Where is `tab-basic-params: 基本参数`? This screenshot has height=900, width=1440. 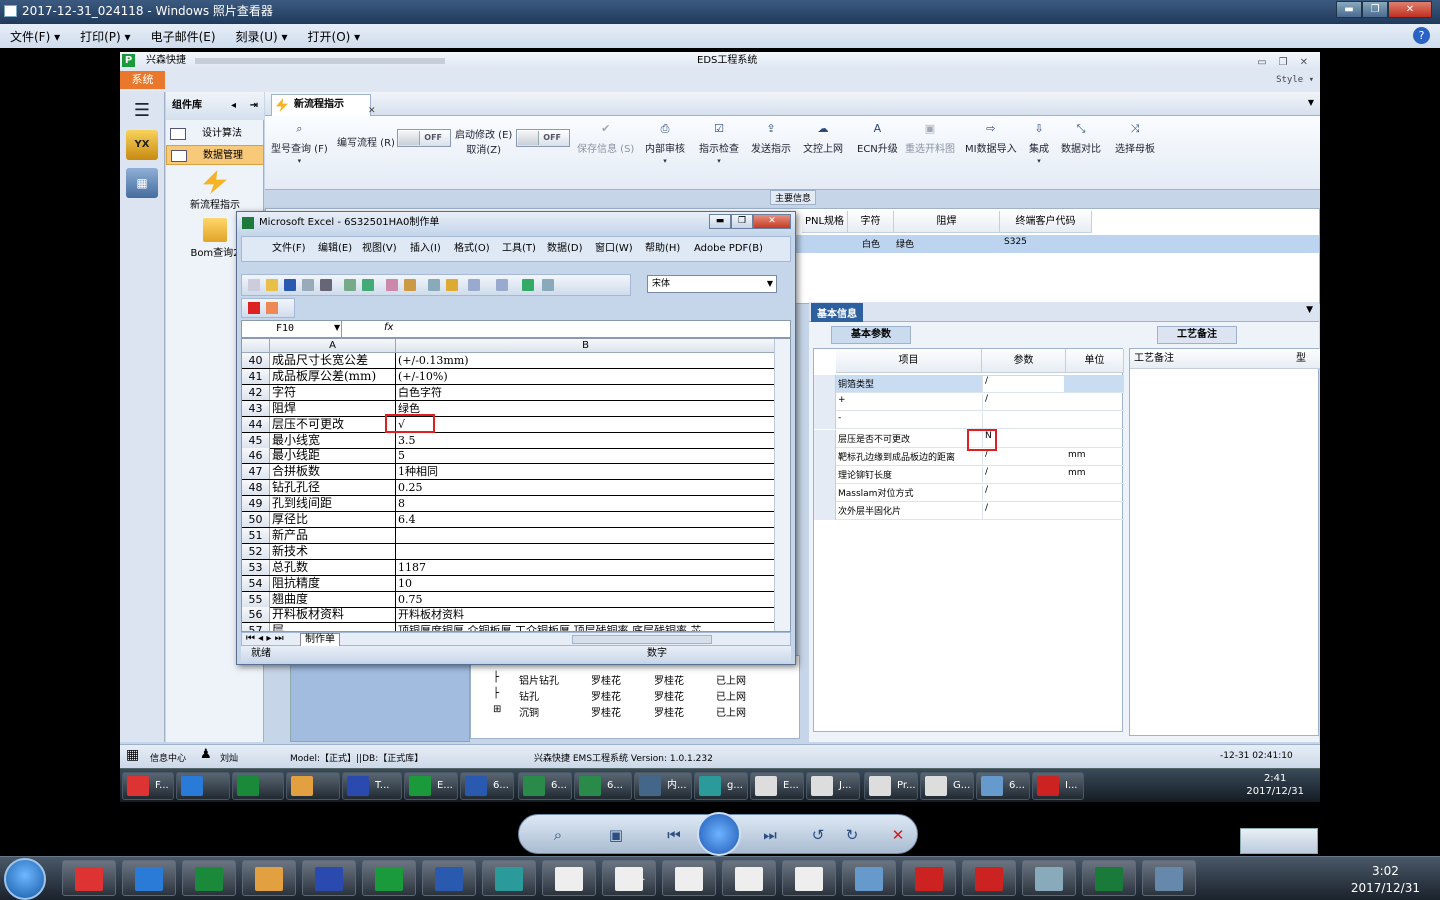 tab-basic-params: 基本参数 is located at coordinates (871, 335).